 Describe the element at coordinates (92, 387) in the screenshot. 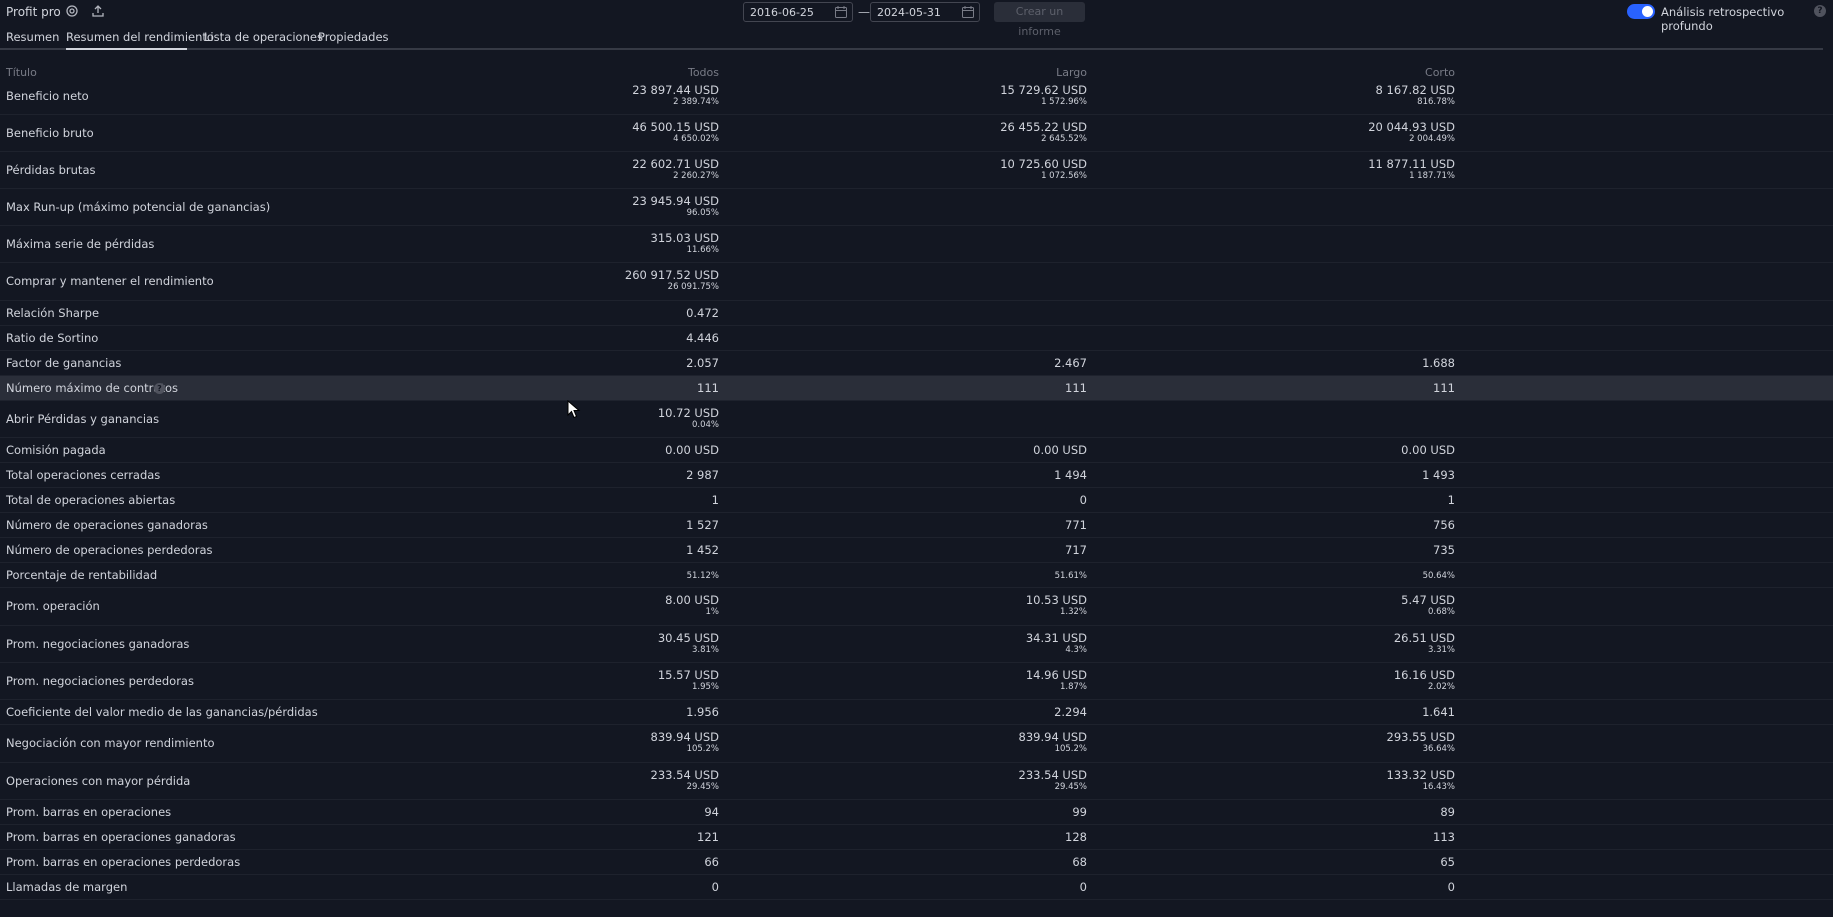

I see `row-label: Número máximo de contratos` at that location.